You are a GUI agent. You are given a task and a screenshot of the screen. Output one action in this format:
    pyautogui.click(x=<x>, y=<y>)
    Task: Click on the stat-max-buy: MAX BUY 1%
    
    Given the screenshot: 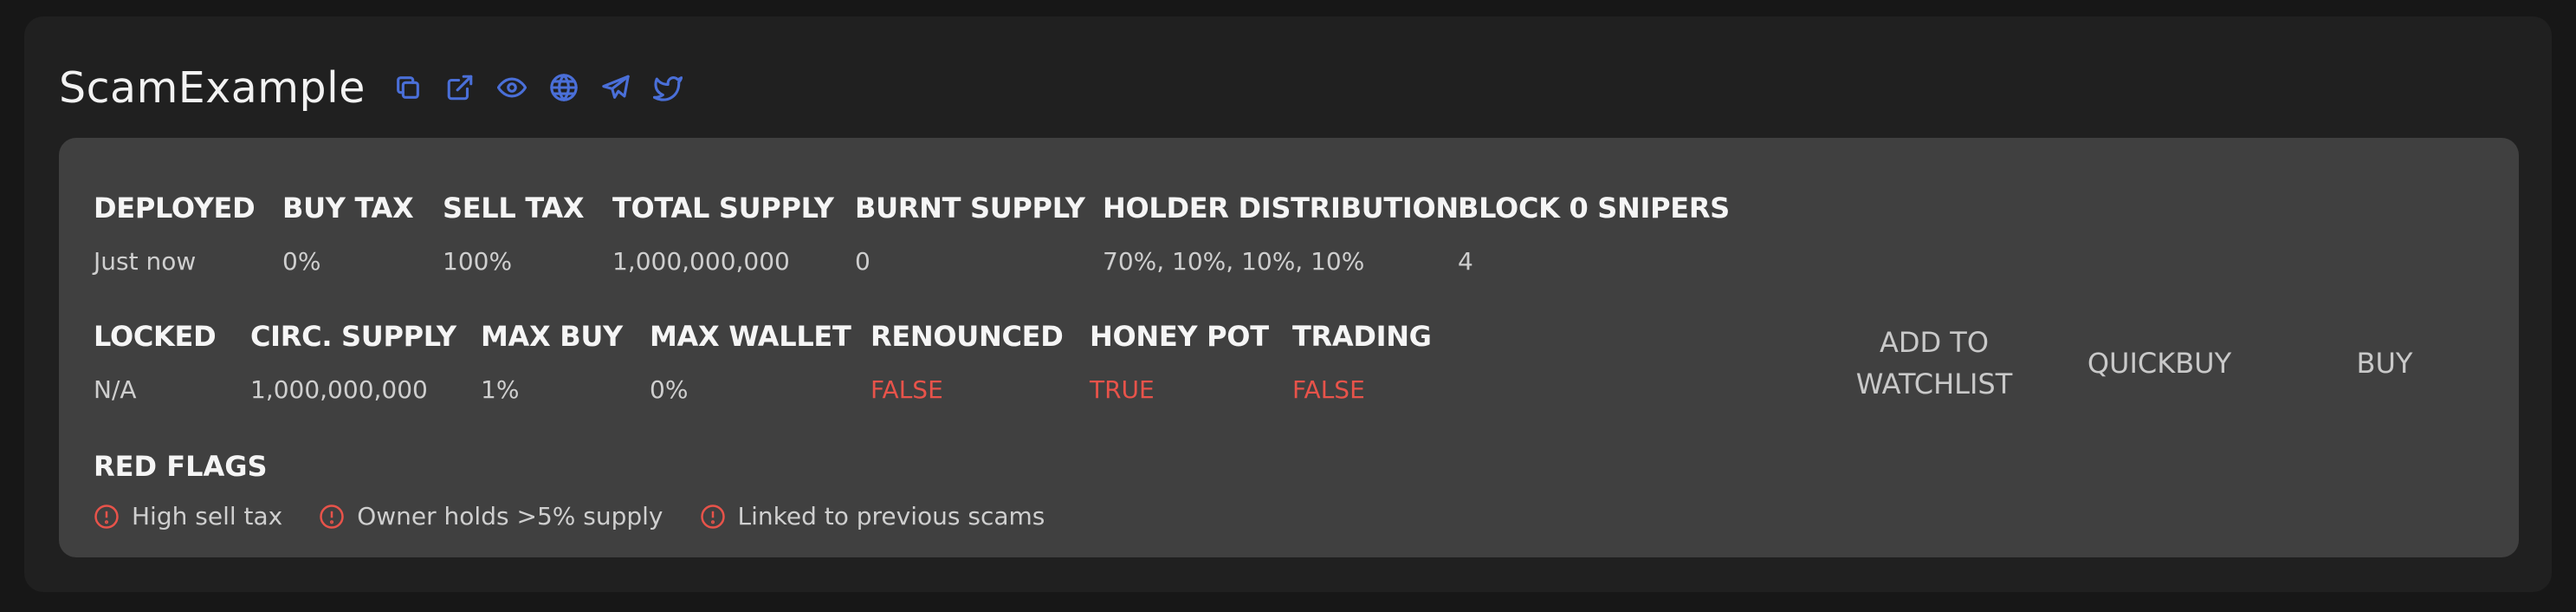 What is the action you would take?
    pyautogui.click(x=565, y=362)
    